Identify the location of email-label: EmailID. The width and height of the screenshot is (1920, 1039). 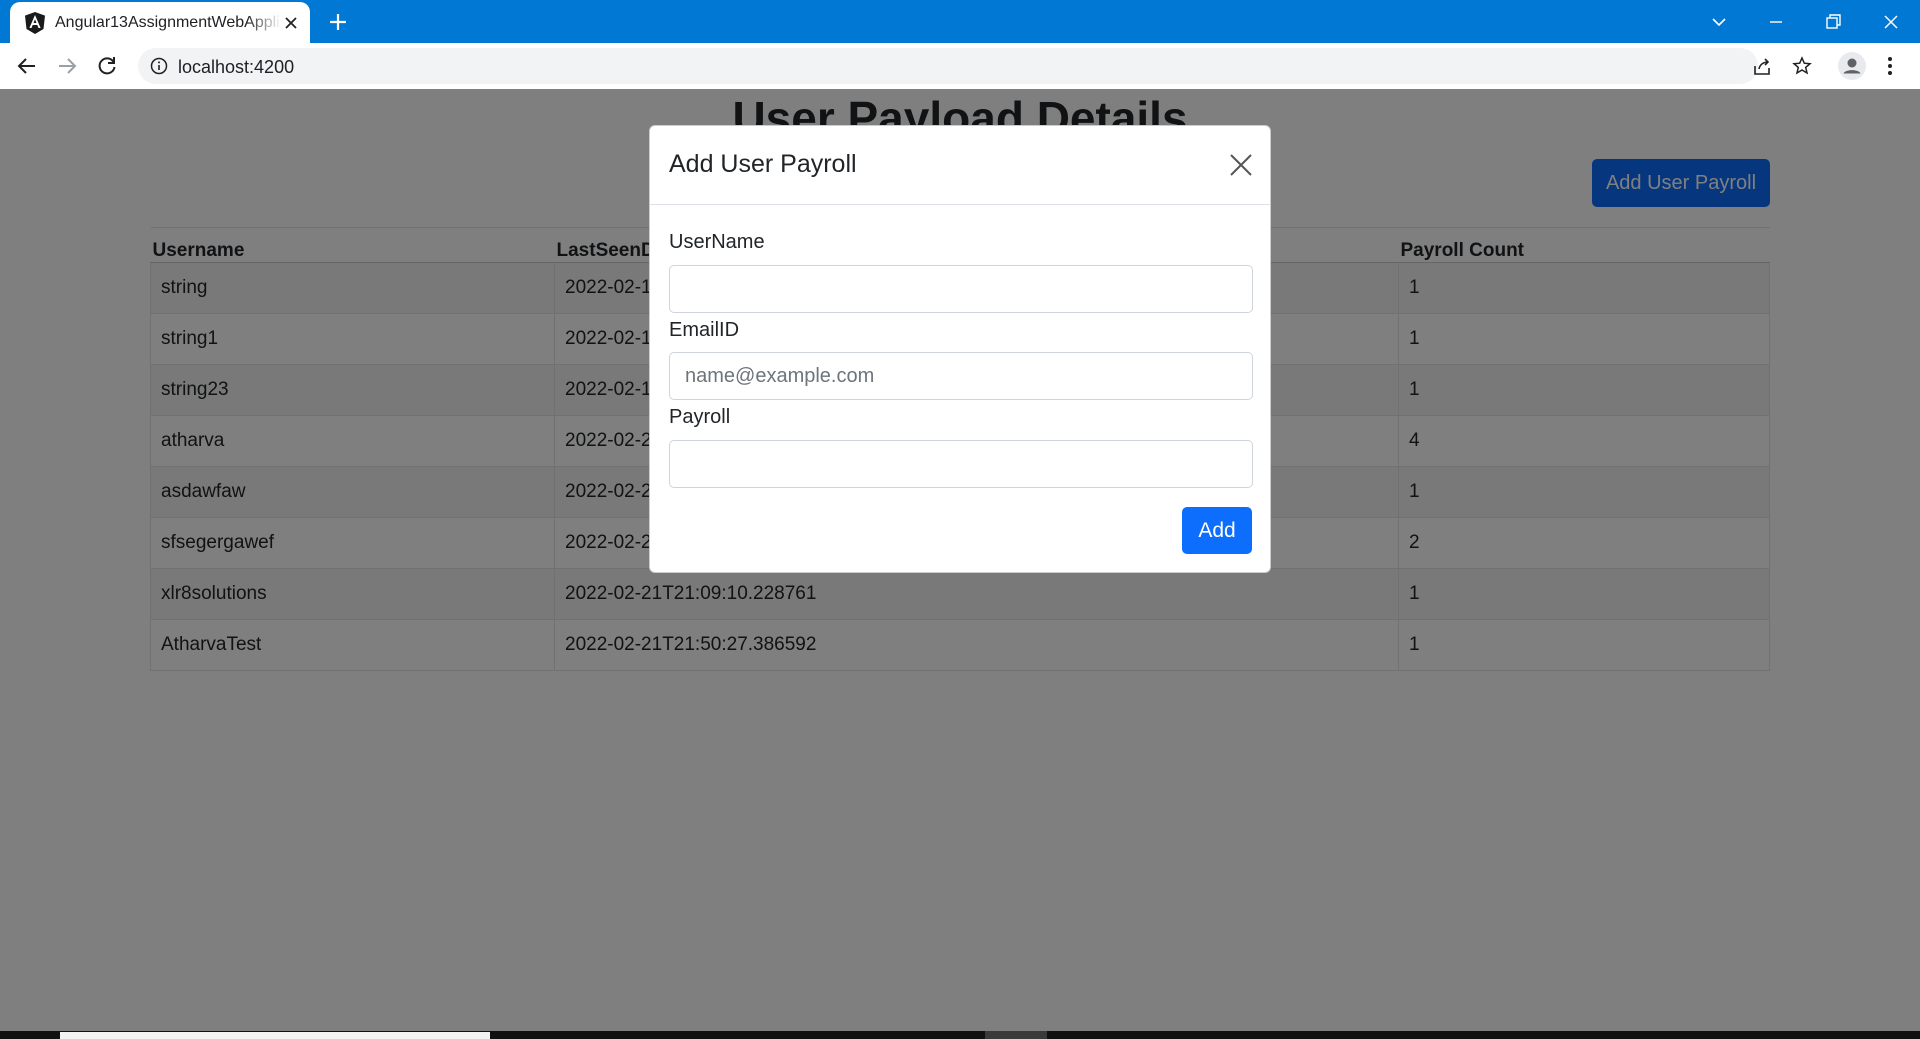
(704, 330).